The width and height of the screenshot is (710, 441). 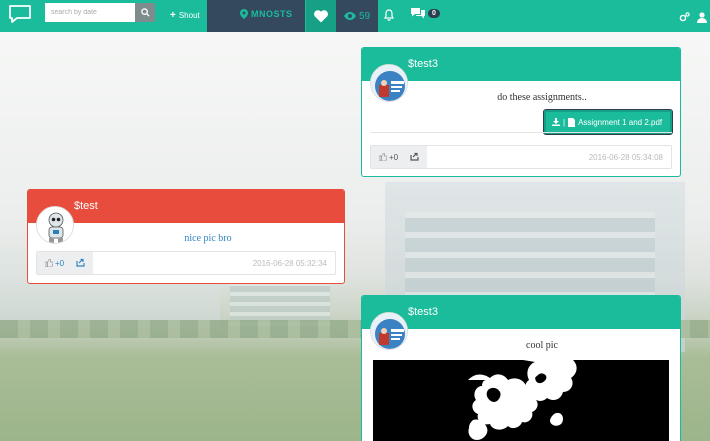 I want to click on search-icon, so click(x=145, y=12).